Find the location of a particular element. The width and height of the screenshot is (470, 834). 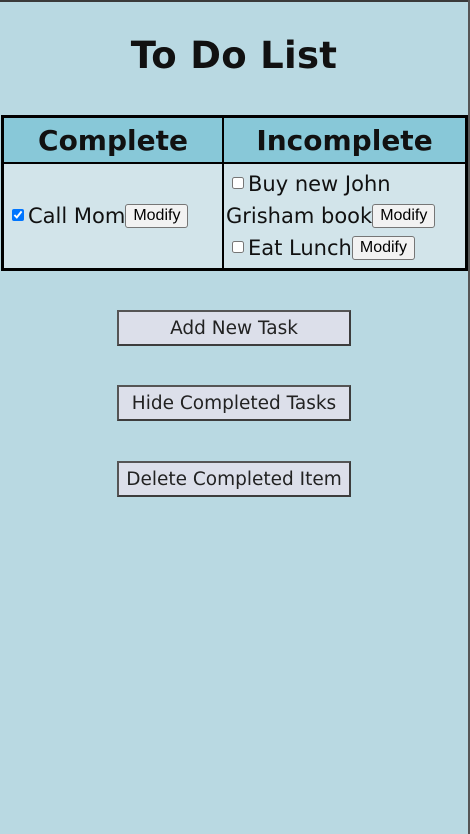

complete-tasks-cell: Call Mom Modify is located at coordinates (112, 216).